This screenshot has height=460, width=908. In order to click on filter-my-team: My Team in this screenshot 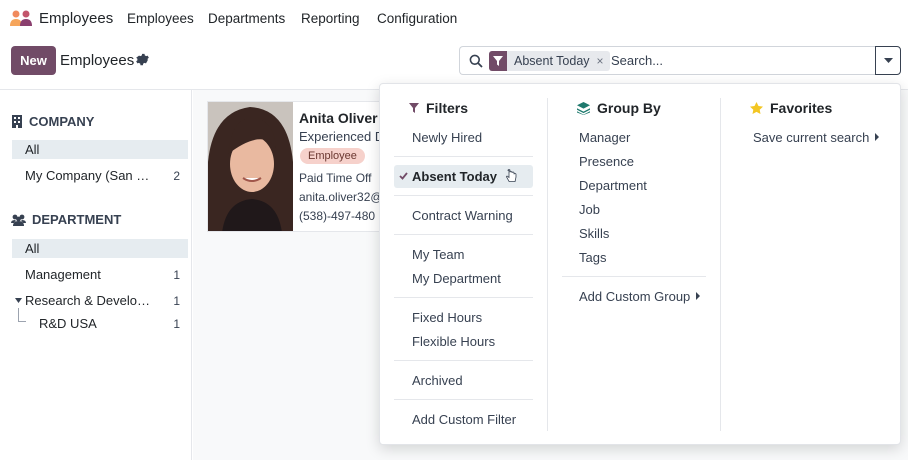, I will do `click(438, 254)`.